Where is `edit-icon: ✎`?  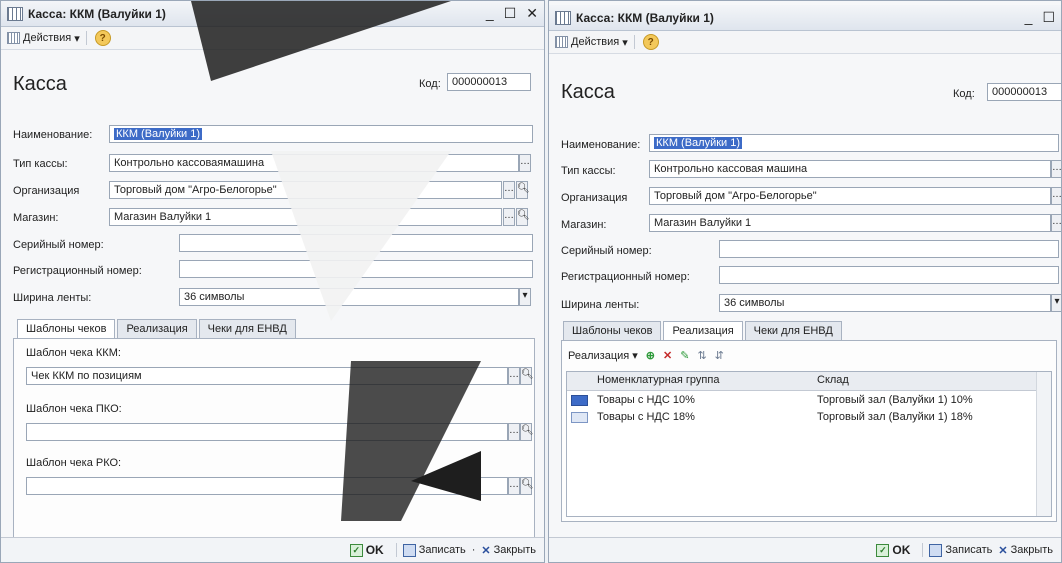
edit-icon: ✎ is located at coordinates (684, 355).